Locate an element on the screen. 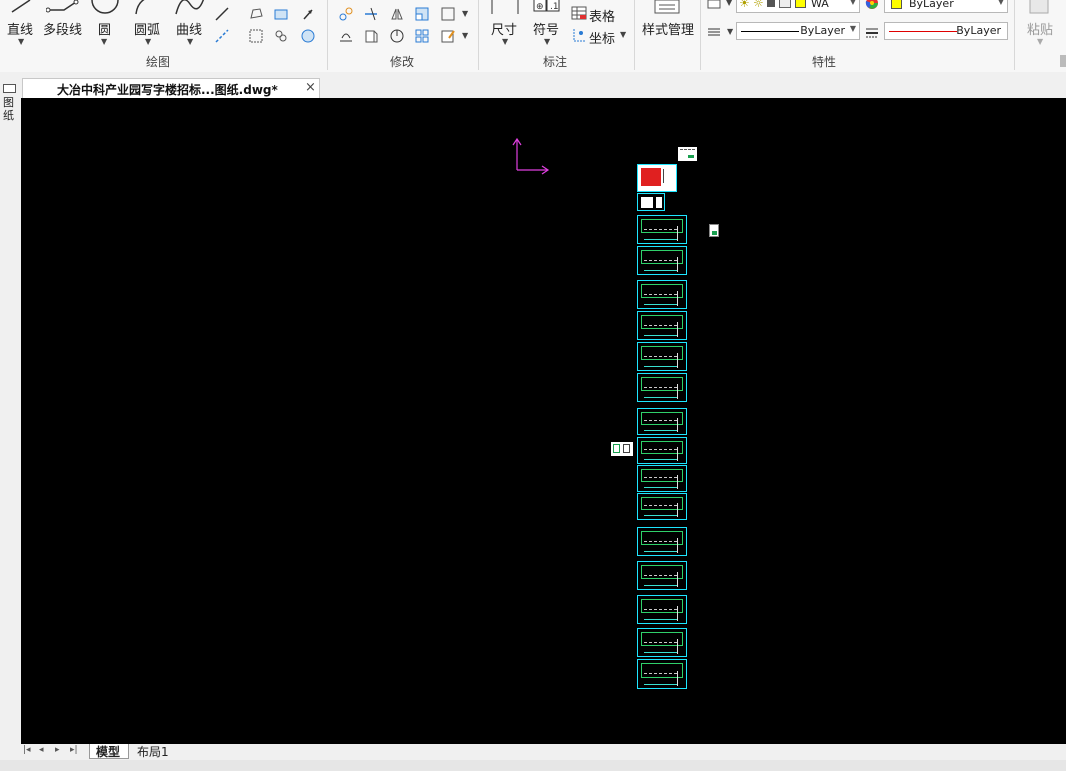 Image resolution: width=1066 pixels, height=771 pixels. legend-block is located at coordinates (687, 154).